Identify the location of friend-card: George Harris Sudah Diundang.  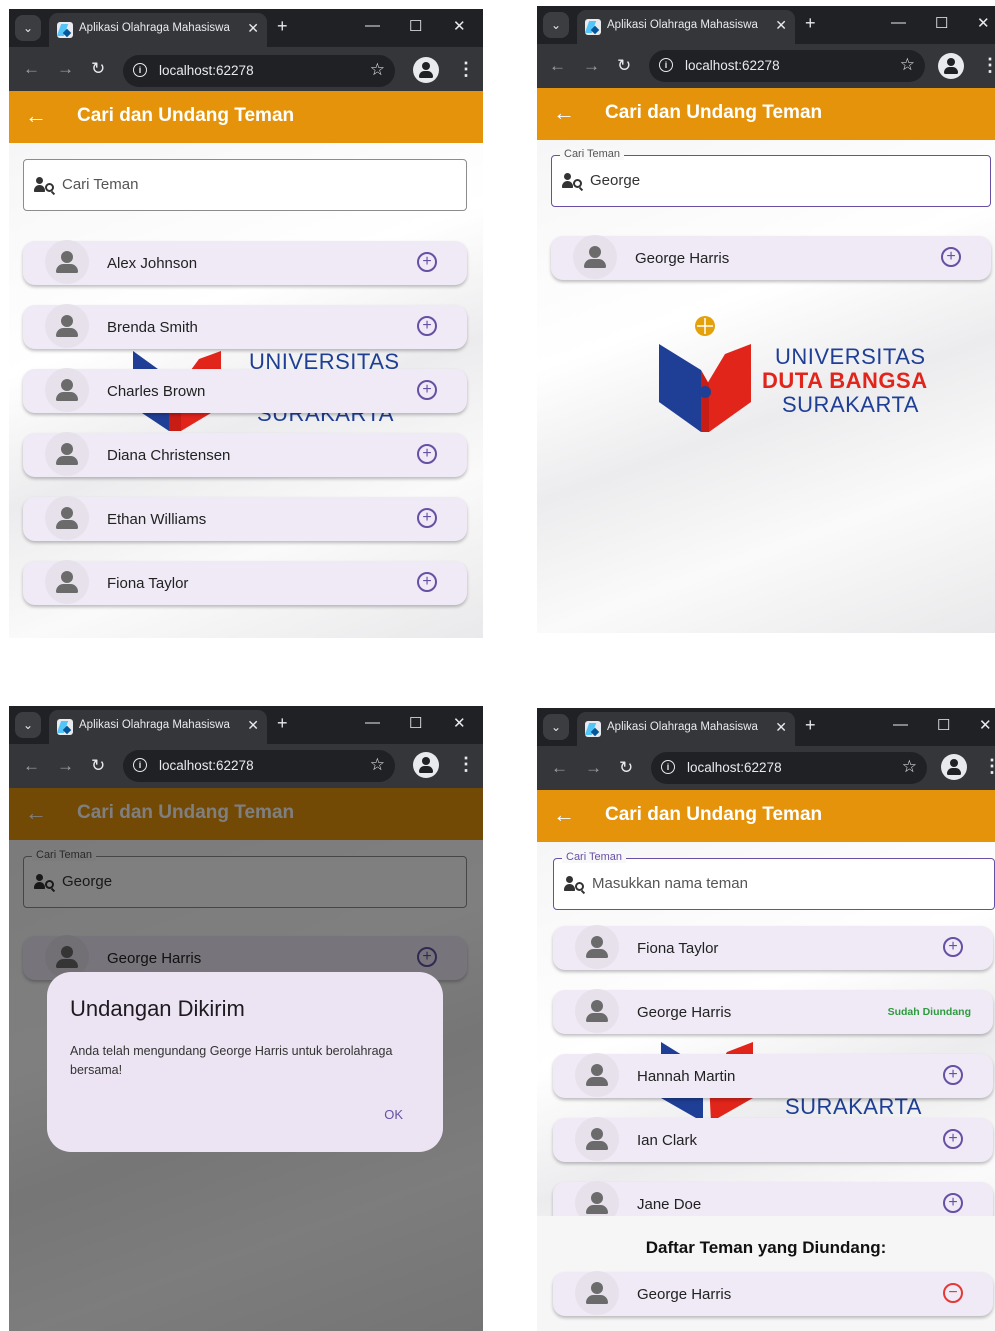
(773, 1011).